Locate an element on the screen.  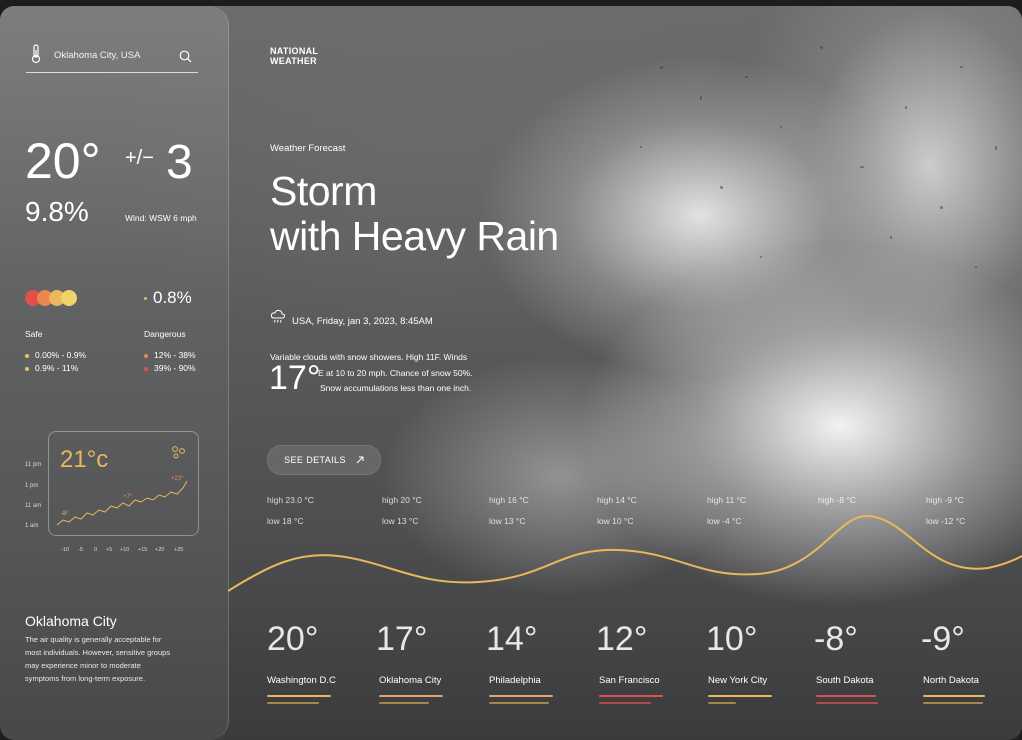
forecast-title-line1: Storm is located at coordinates (323, 191).